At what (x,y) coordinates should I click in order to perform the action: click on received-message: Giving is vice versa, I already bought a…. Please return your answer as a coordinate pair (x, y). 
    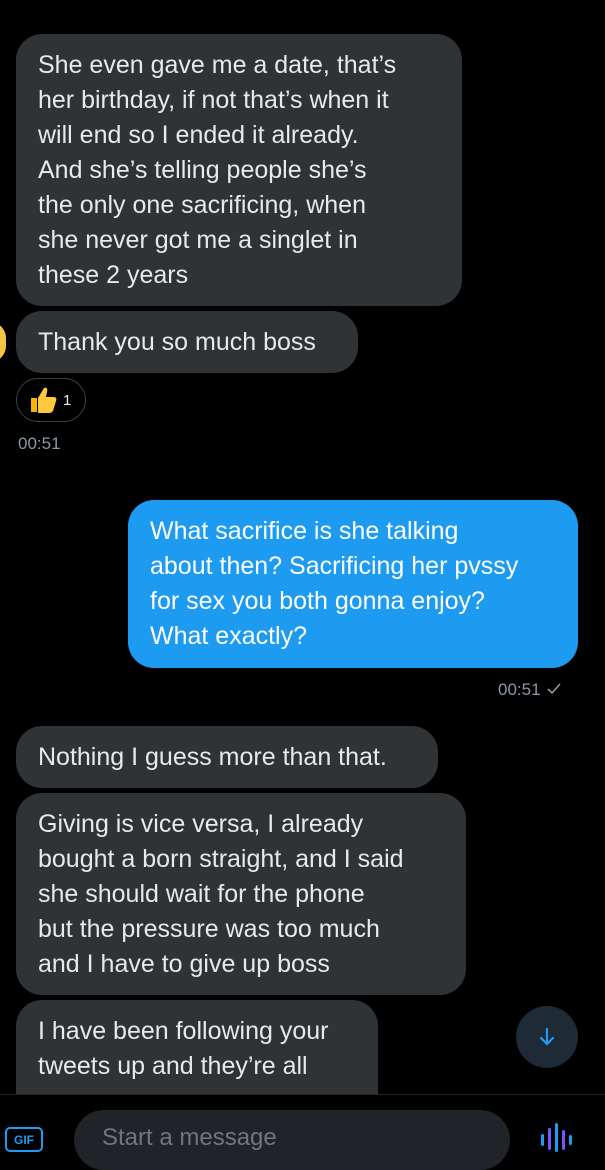
    Looking at the image, I should click on (241, 894).